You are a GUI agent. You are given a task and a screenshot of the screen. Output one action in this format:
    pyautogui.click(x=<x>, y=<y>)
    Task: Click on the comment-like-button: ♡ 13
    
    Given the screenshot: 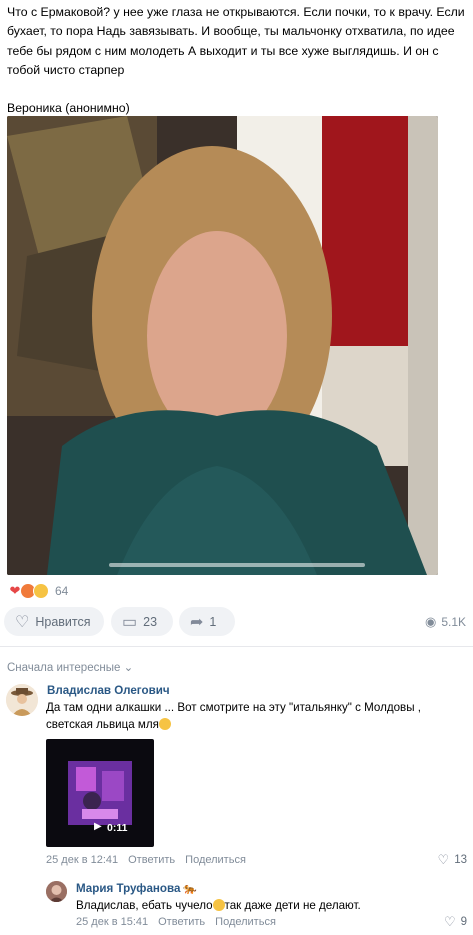 What is the action you would take?
    pyautogui.click(x=452, y=860)
    